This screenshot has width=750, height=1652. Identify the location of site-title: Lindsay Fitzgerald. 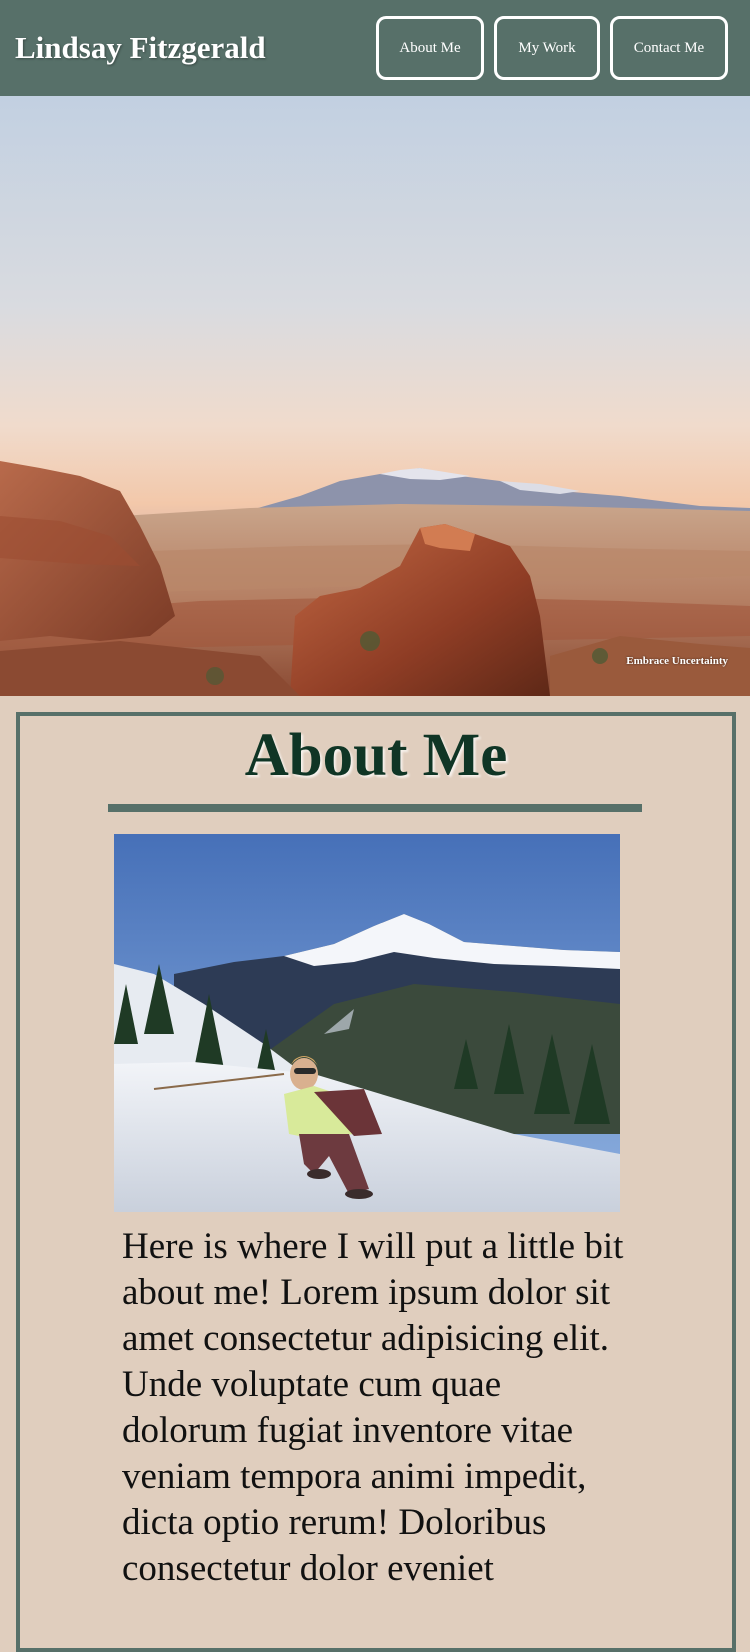
(140, 48).